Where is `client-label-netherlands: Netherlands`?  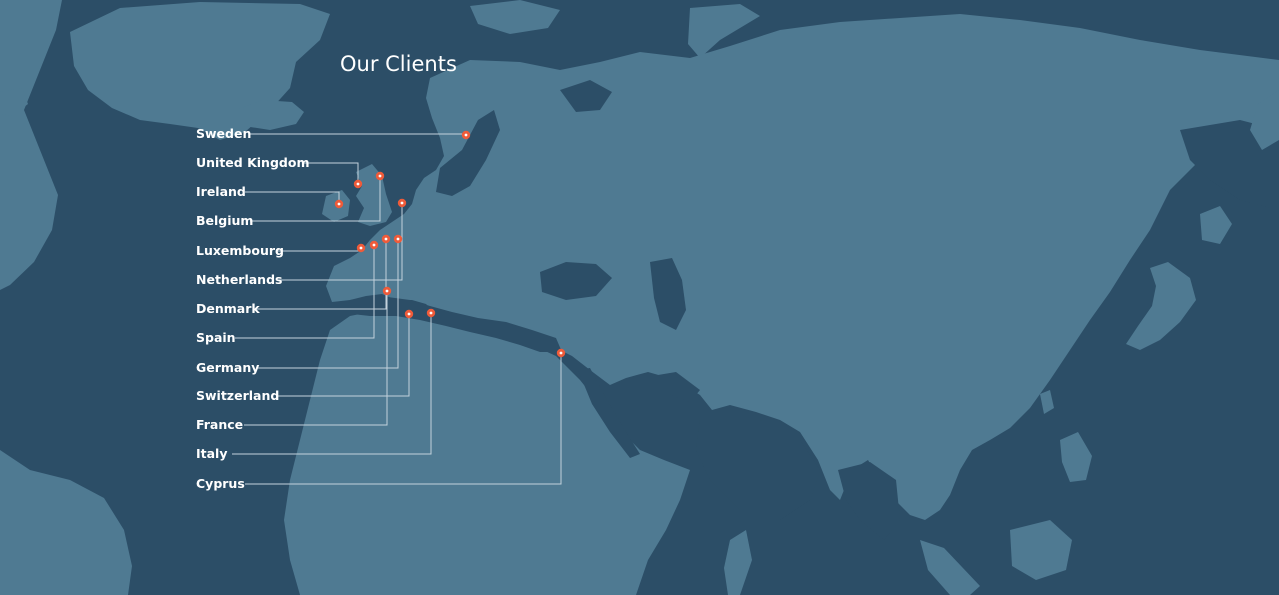
client-label-netherlands: Netherlands is located at coordinates (239, 279).